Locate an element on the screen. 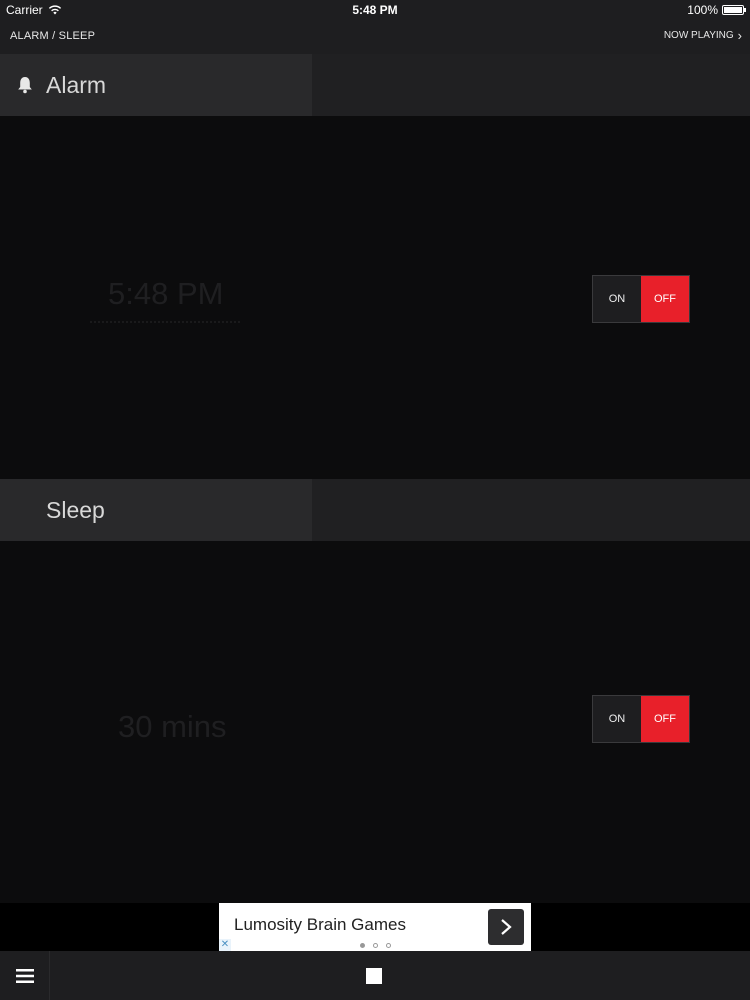  chevron-right-icon is located at coordinates (506, 927).